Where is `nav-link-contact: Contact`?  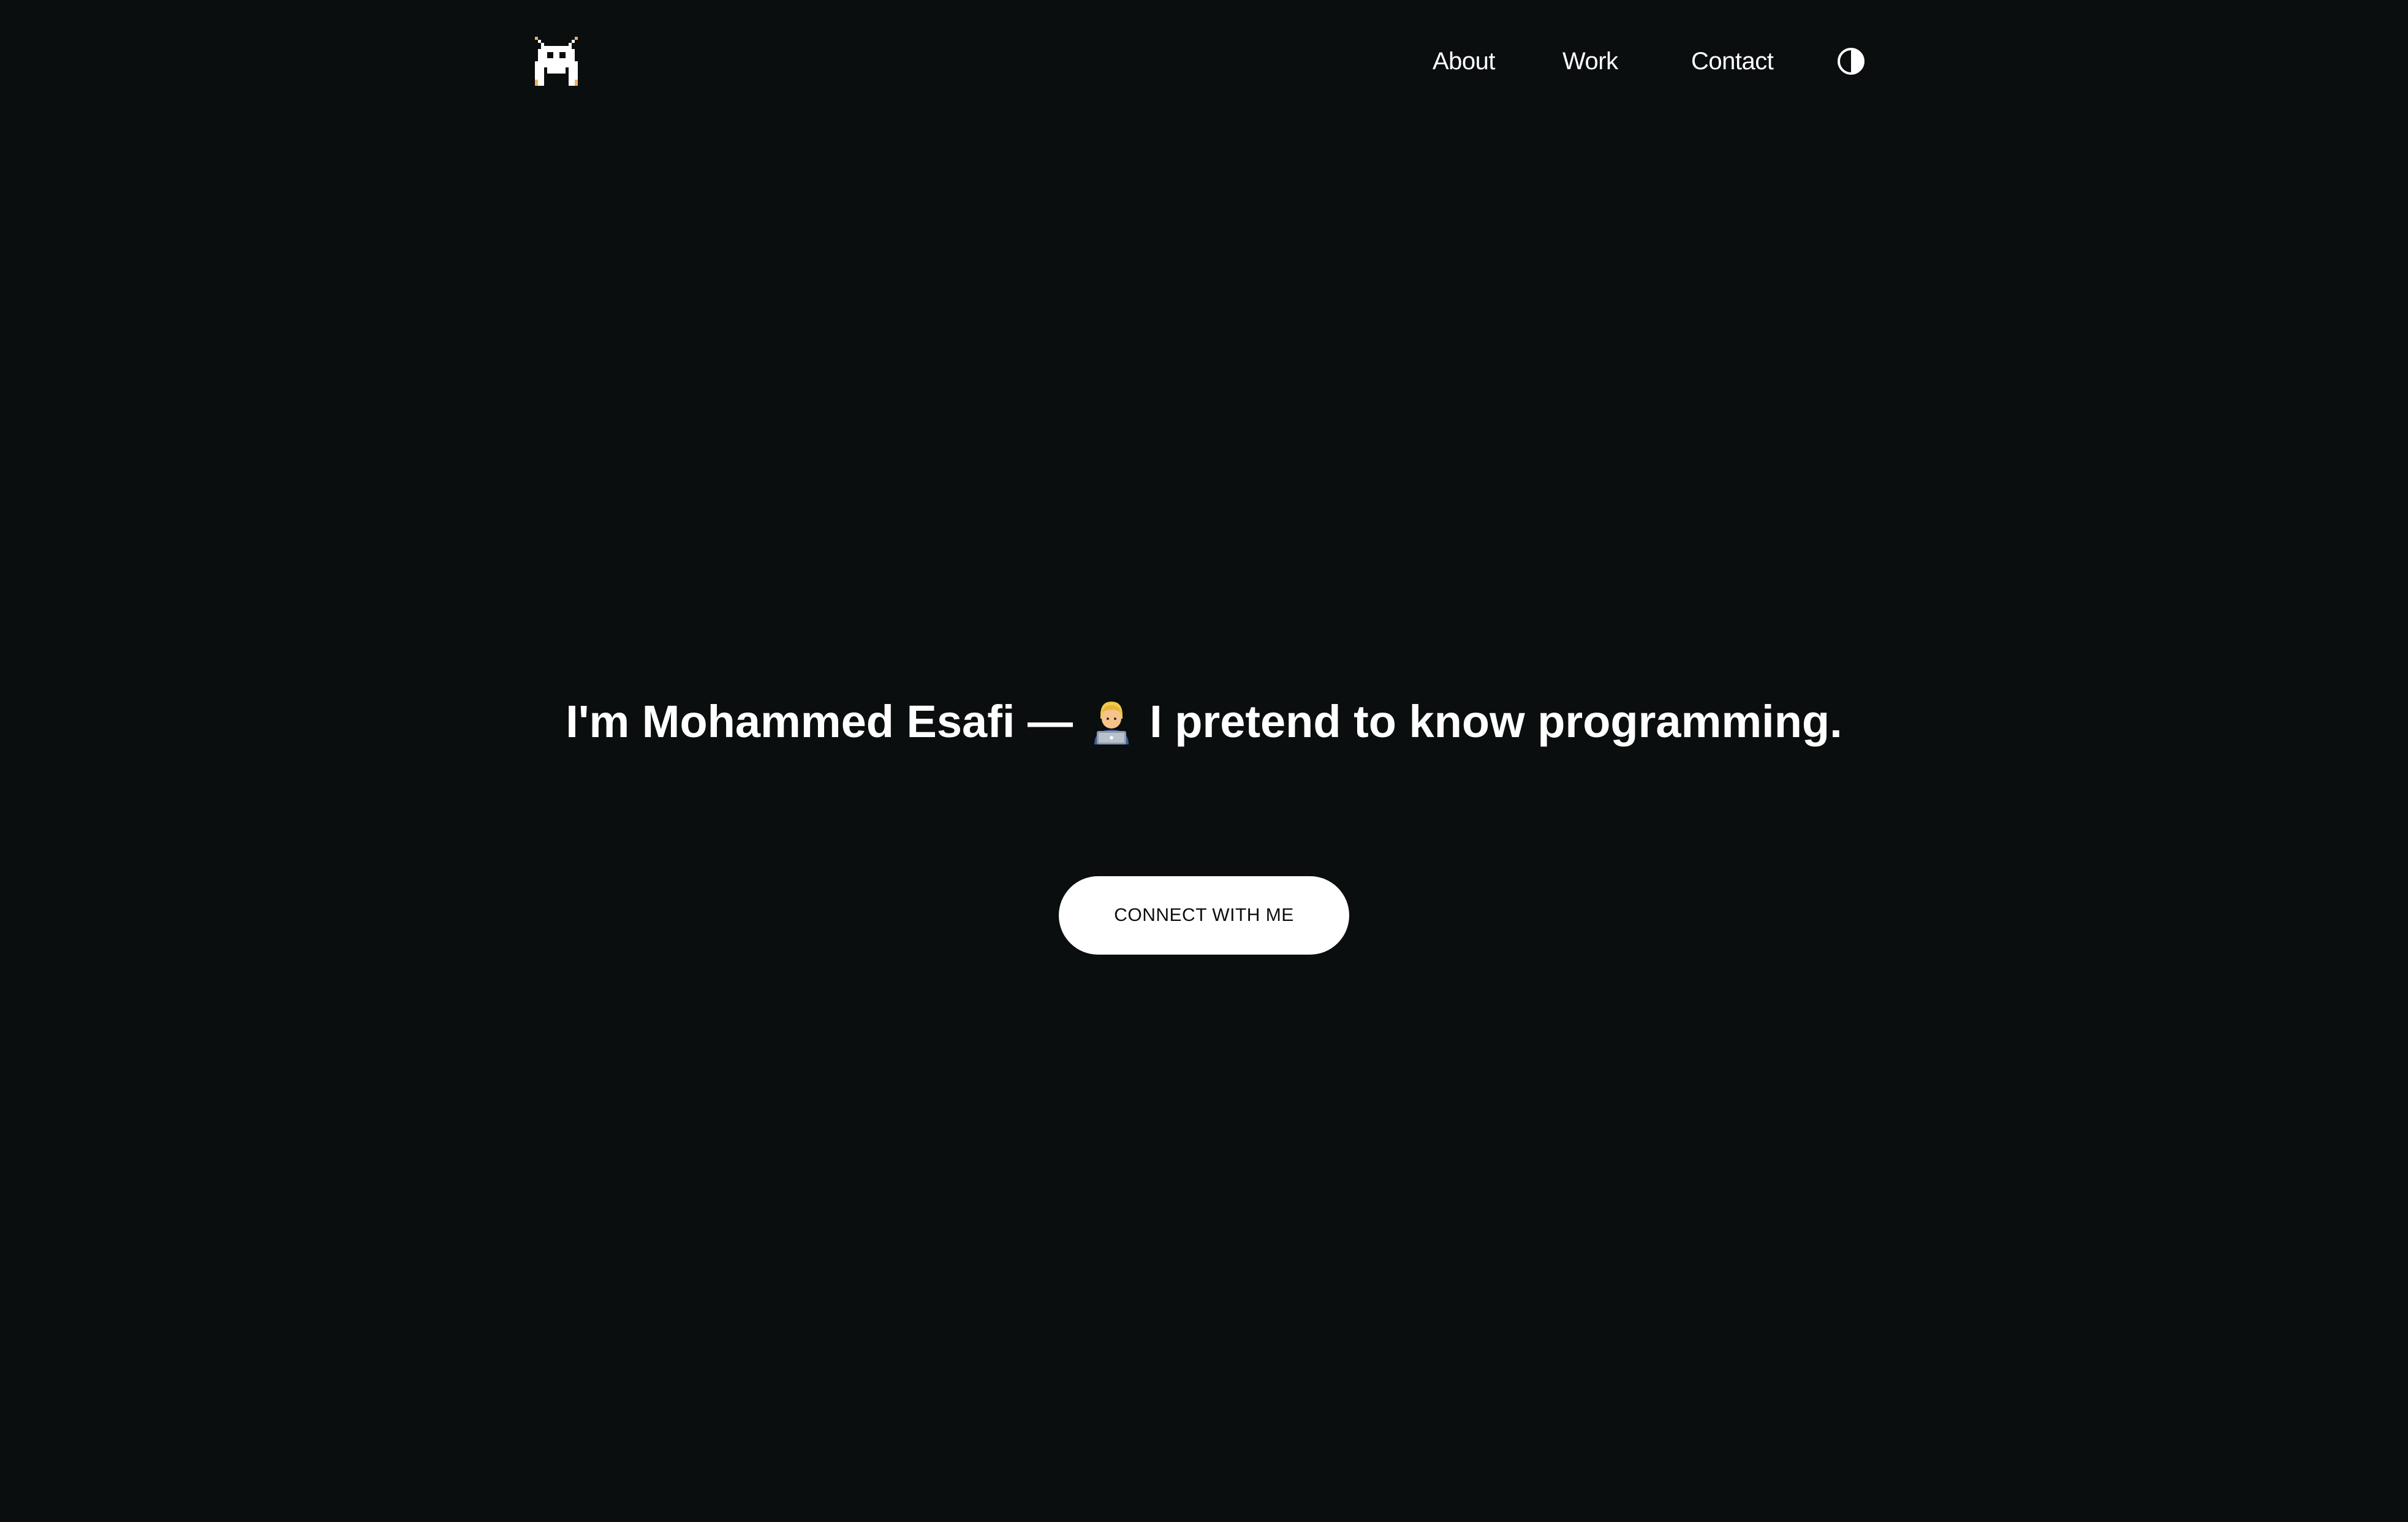 nav-link-contact: Contact is located at coordinates (1732, 61).